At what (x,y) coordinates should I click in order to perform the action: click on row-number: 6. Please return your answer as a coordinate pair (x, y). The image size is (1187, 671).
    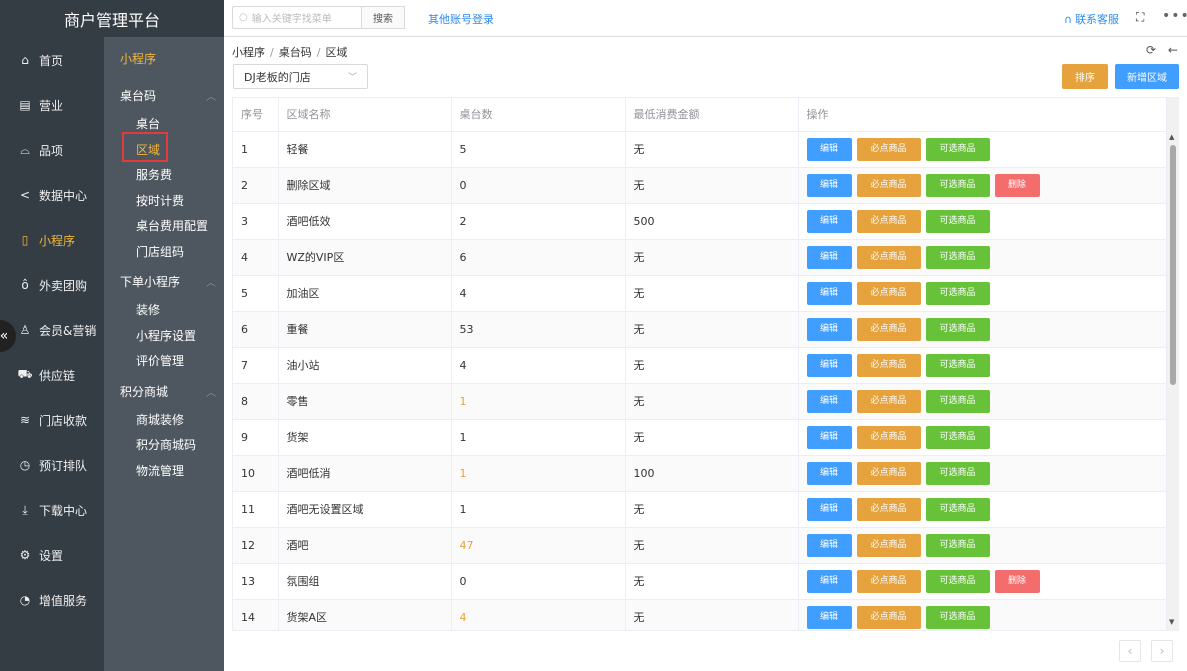
    Looking at the image, I should click on (256, 329).